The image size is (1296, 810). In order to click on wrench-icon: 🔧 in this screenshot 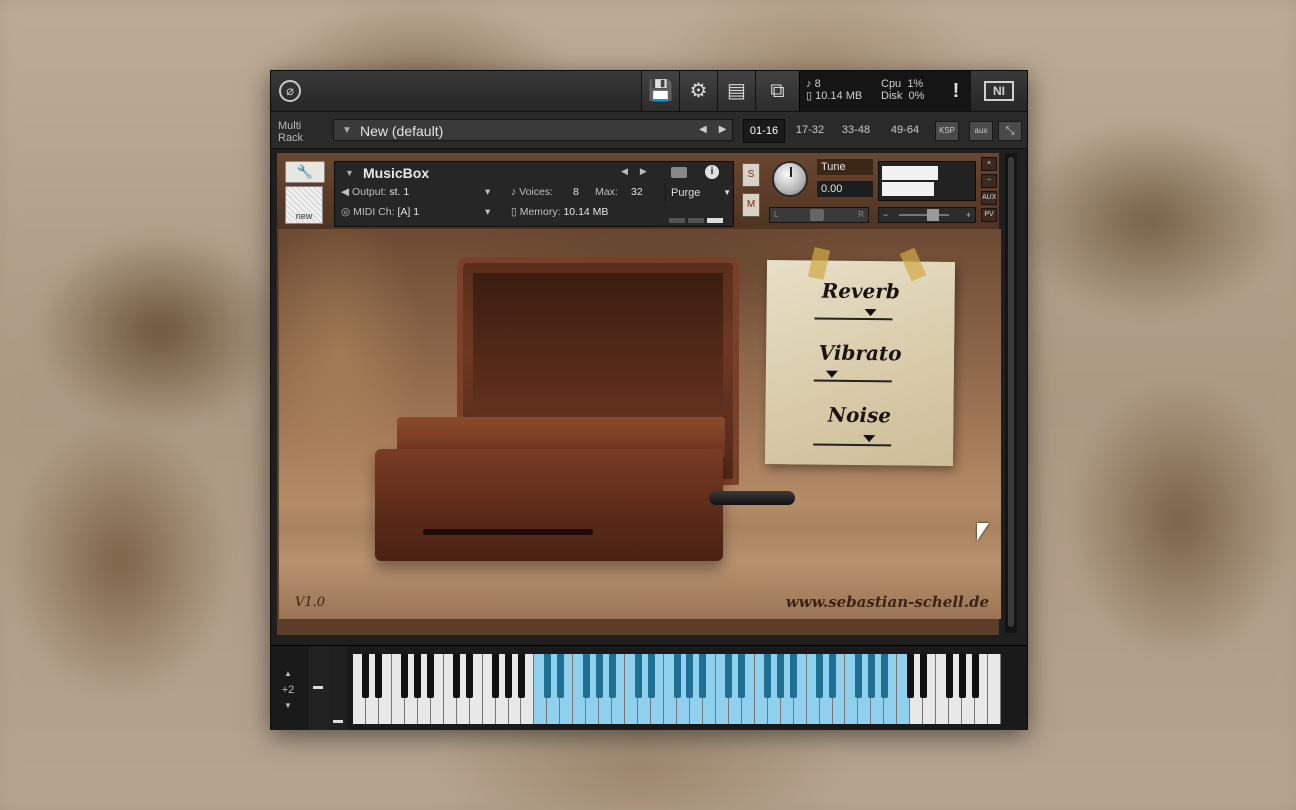, I will do `click(305, 172)`.